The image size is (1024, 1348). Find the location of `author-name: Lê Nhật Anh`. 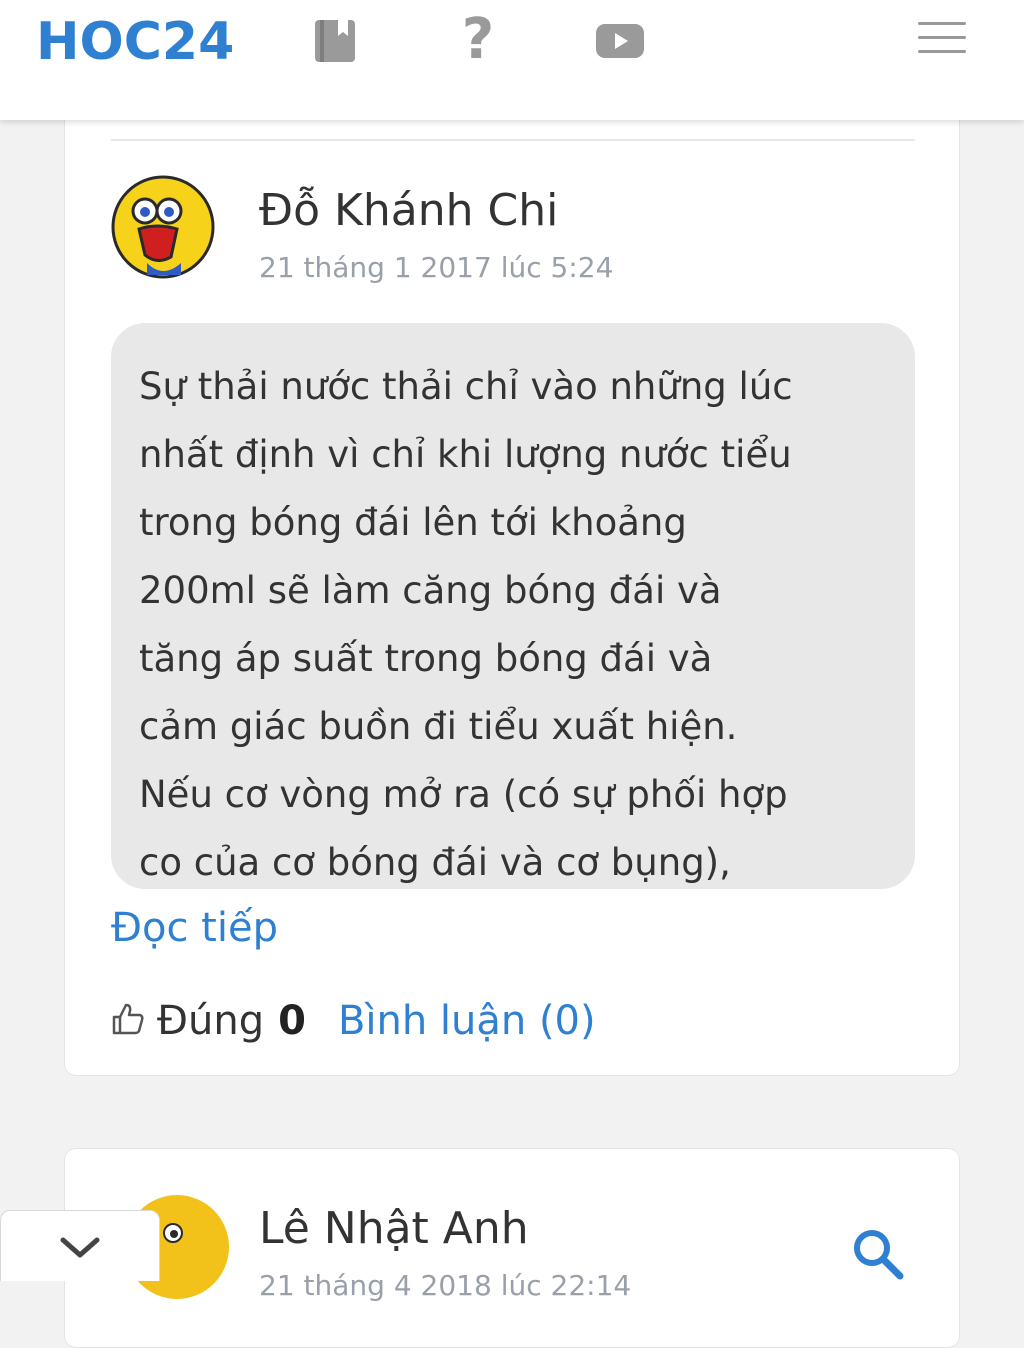

author-name: Lê Nhật Anh is located at coordinates (394, 1228).